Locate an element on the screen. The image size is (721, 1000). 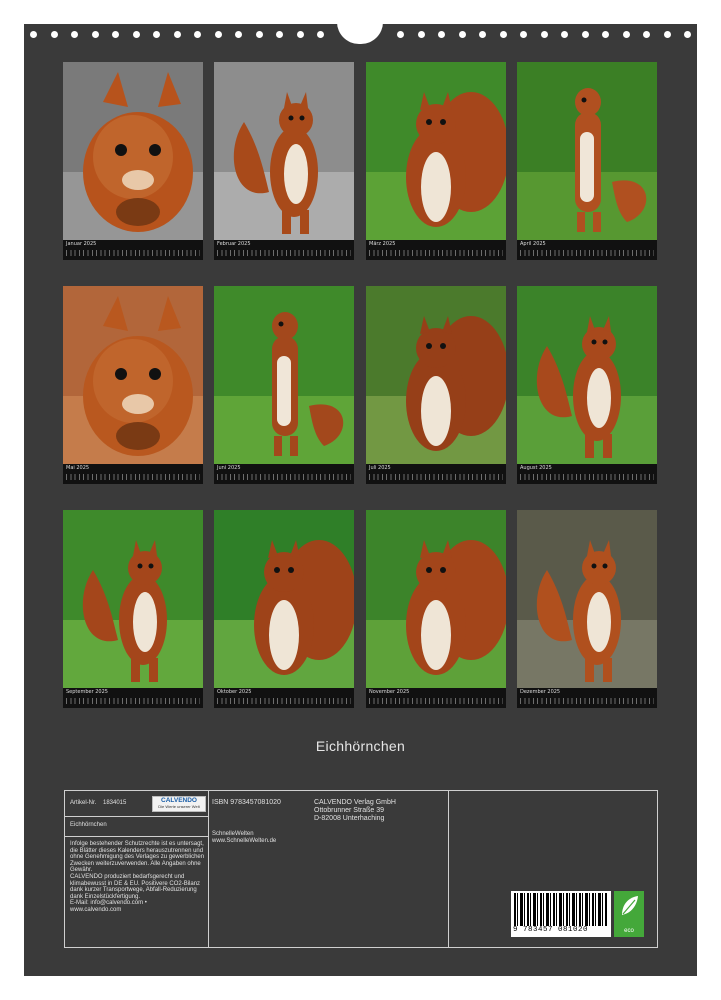
month-page: Mai 2025 is located at coordinates (133, 386).